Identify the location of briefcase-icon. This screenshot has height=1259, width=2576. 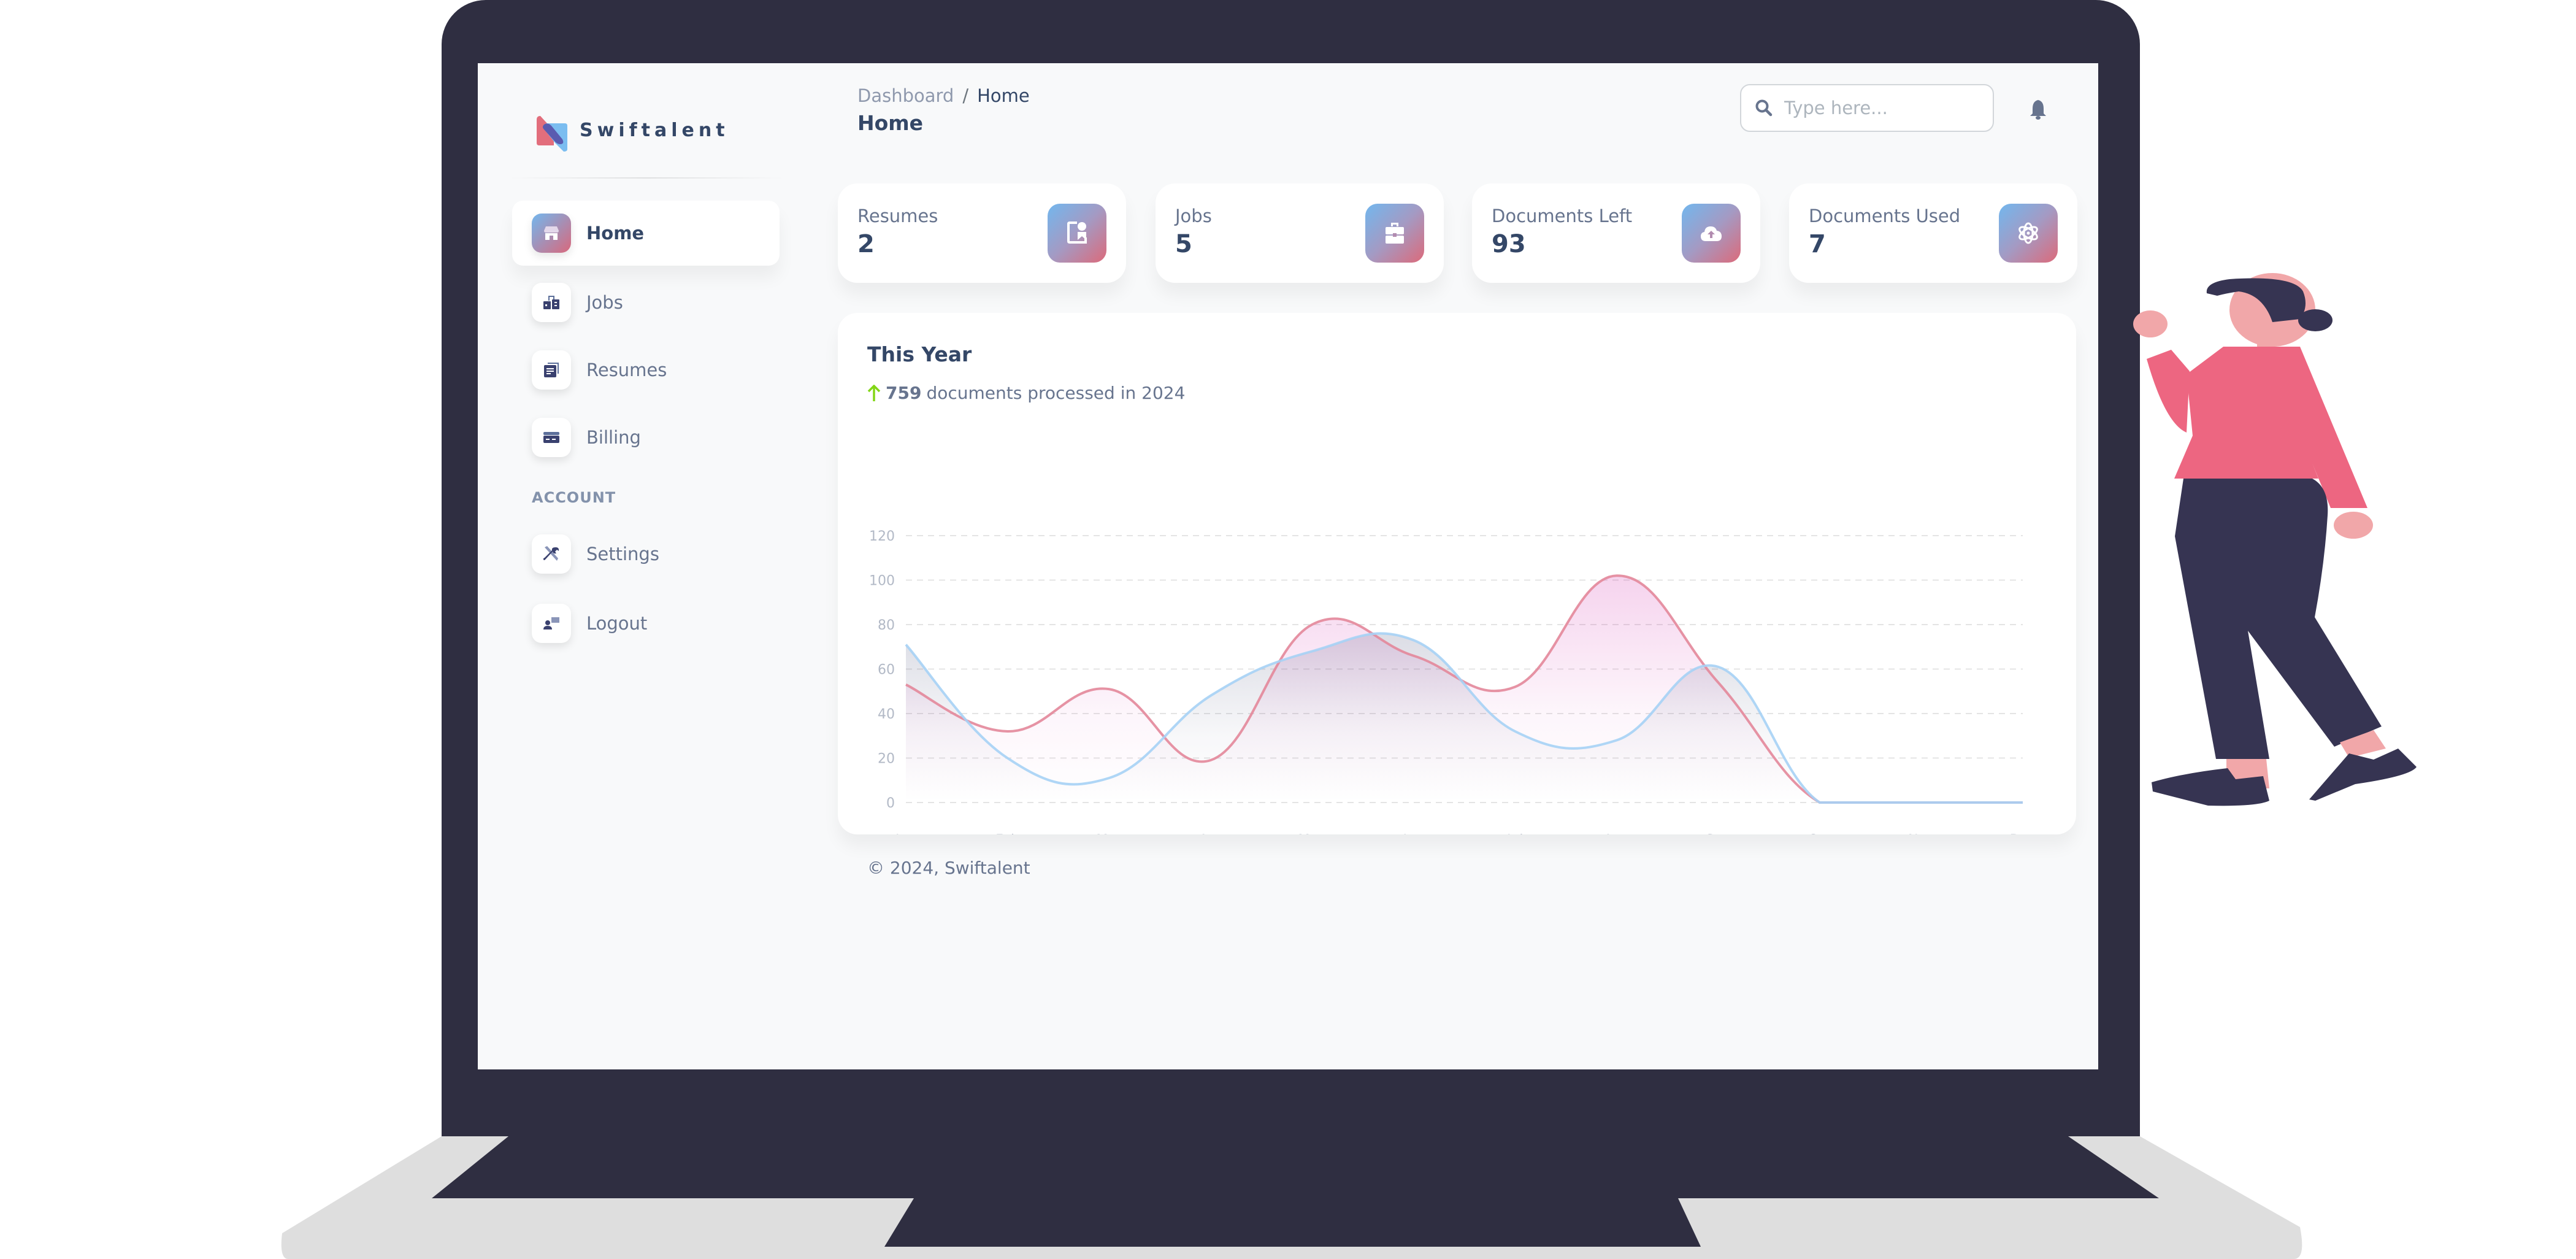
(1394, 233).